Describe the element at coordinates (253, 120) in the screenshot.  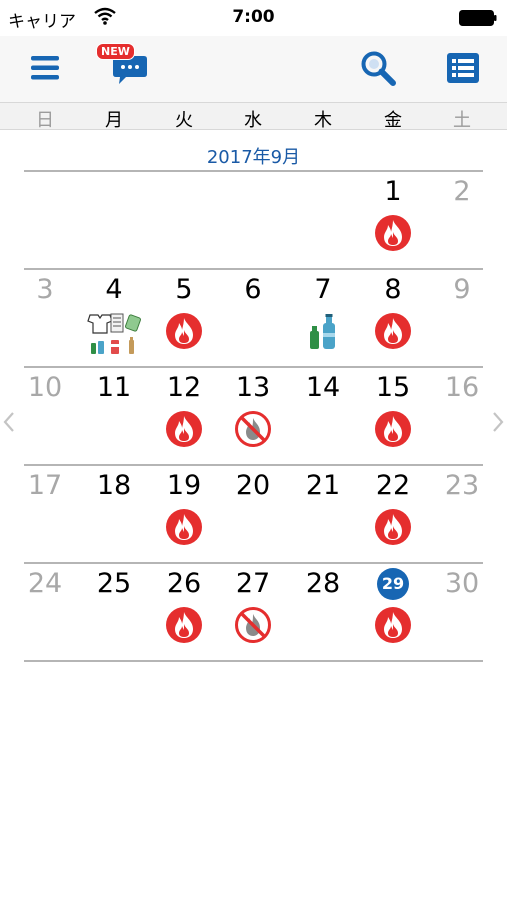
I see `weekday-wed: 水` at that location.